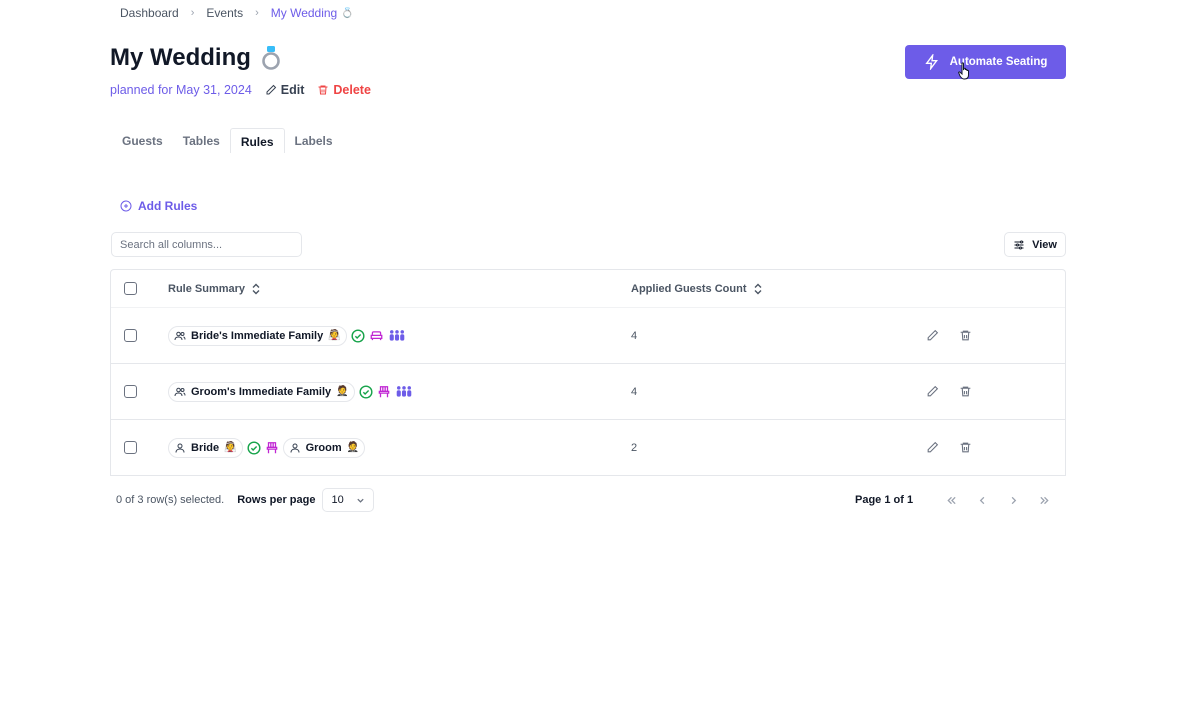 This screenshot has width=1197, height=702. Describe the element at coordinates (1044, 244) in the screenshot. I see `view-label: View` at that location.